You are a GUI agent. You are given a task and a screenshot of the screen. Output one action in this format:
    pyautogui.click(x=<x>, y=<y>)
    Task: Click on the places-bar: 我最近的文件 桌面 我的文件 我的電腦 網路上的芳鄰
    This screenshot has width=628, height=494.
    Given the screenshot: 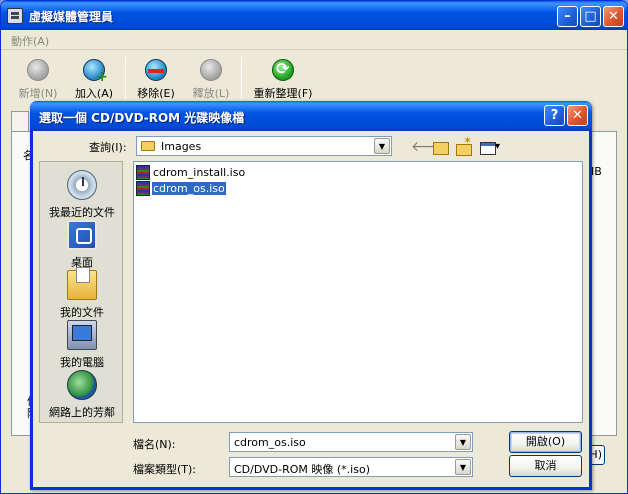 What is the action you would take?
    pyautogui.click(x=81, y=292)
    